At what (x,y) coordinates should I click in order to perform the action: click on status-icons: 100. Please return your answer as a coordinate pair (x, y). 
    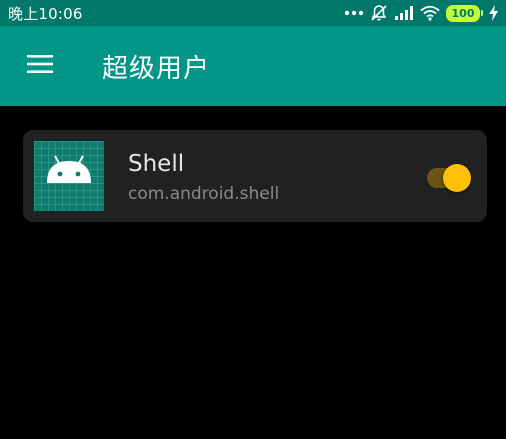
    Looking at the image, I should click on (421, 13).